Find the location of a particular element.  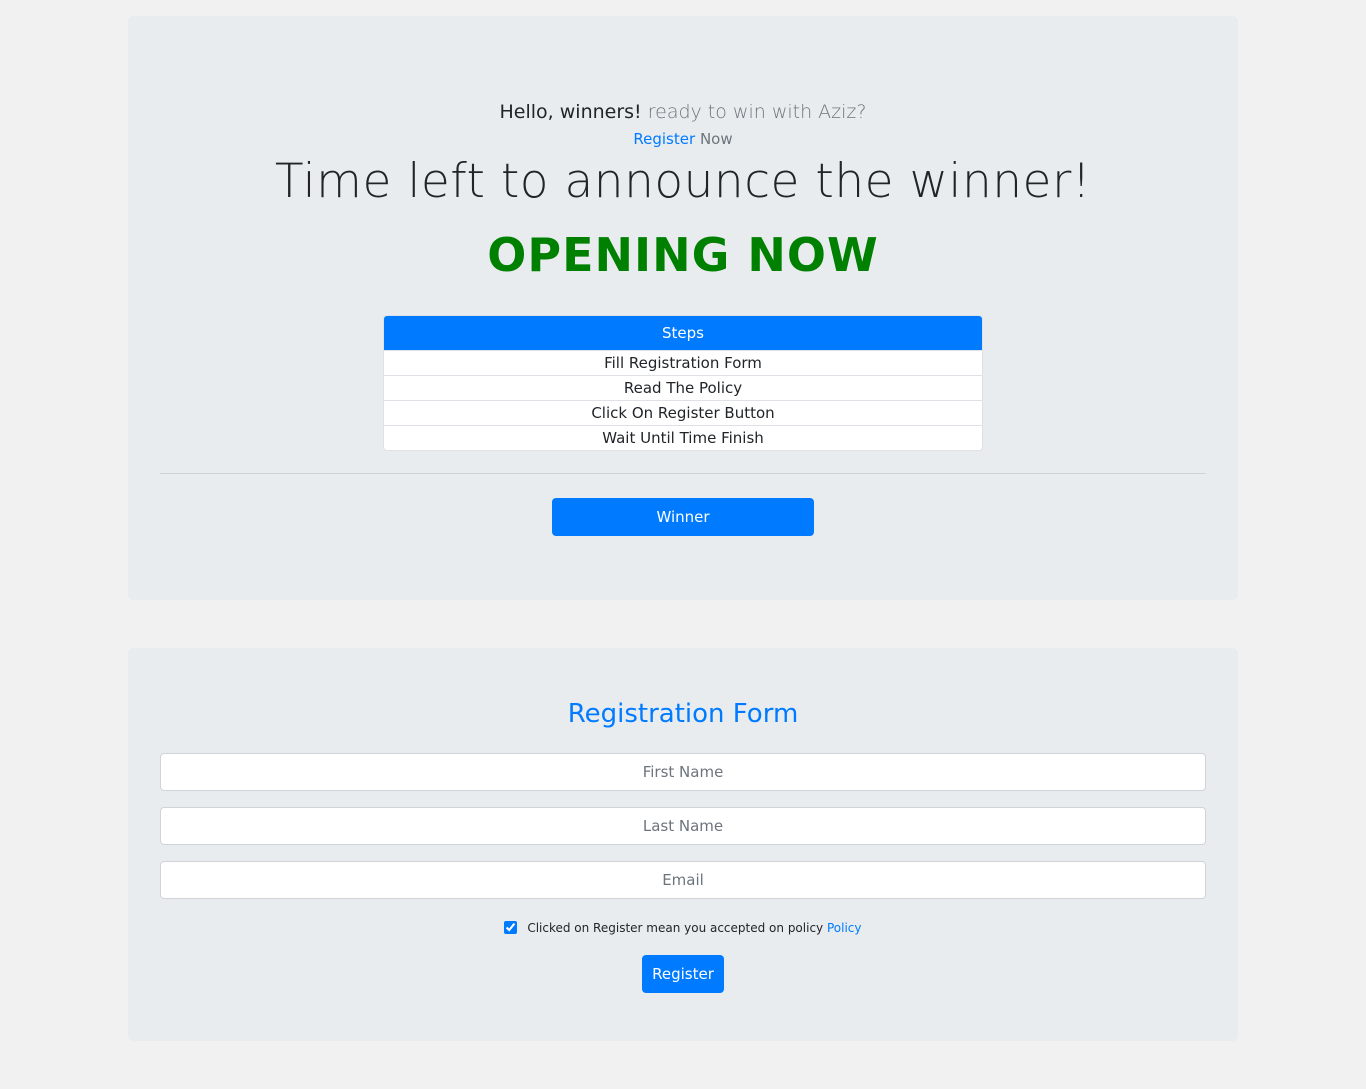

greeting: Hello, winners! ready to win with Aziz? is located at coordinates (683, 112).